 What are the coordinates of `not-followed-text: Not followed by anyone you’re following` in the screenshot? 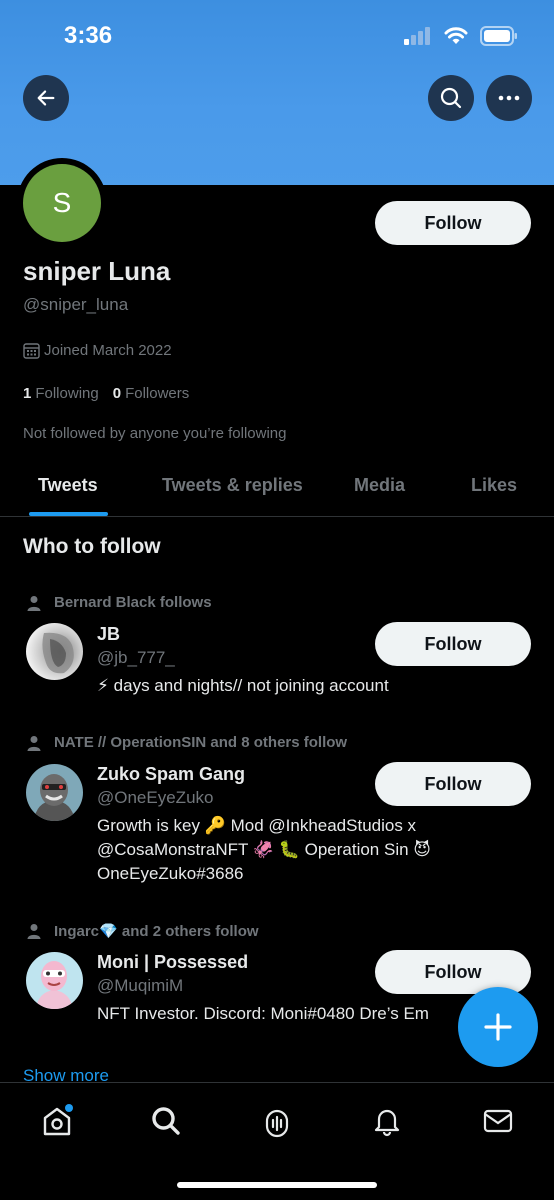 It's located at (155, 433).